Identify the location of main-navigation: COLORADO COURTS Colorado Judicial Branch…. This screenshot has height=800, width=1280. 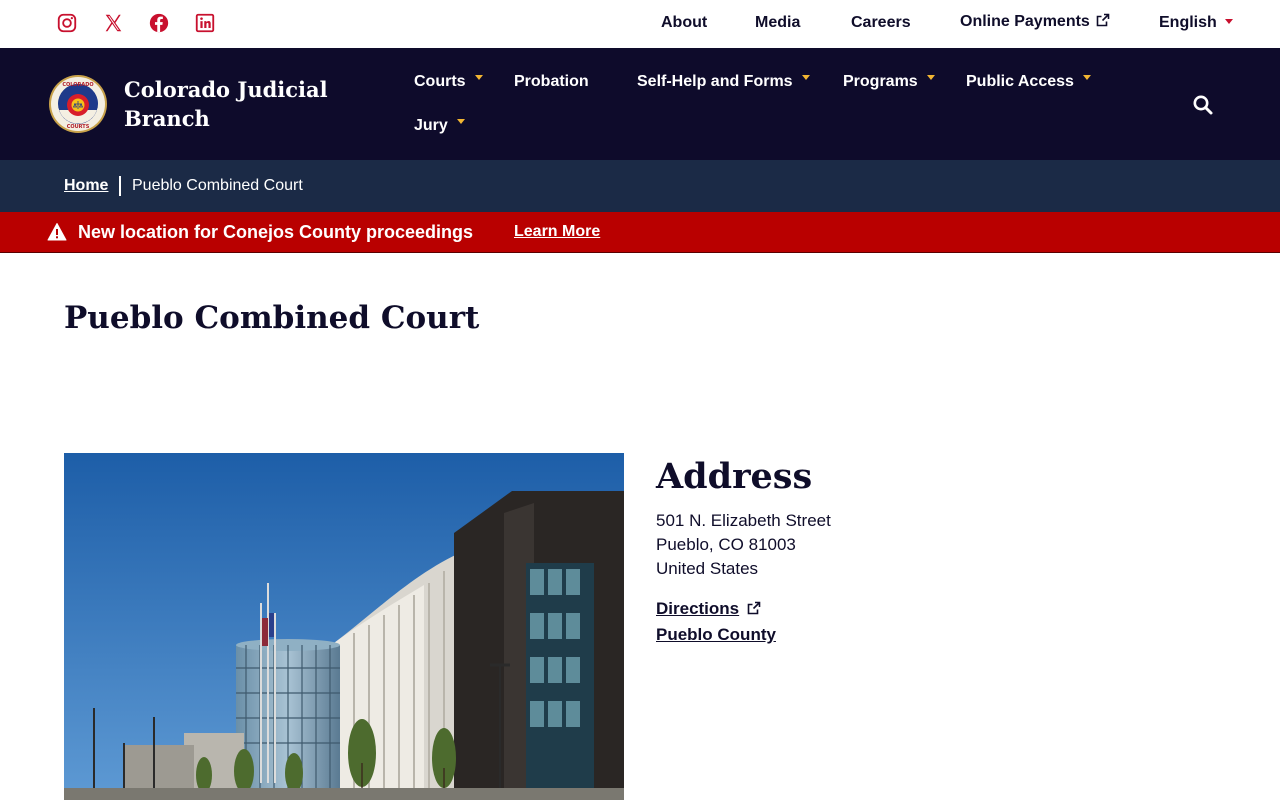
(640, 104).